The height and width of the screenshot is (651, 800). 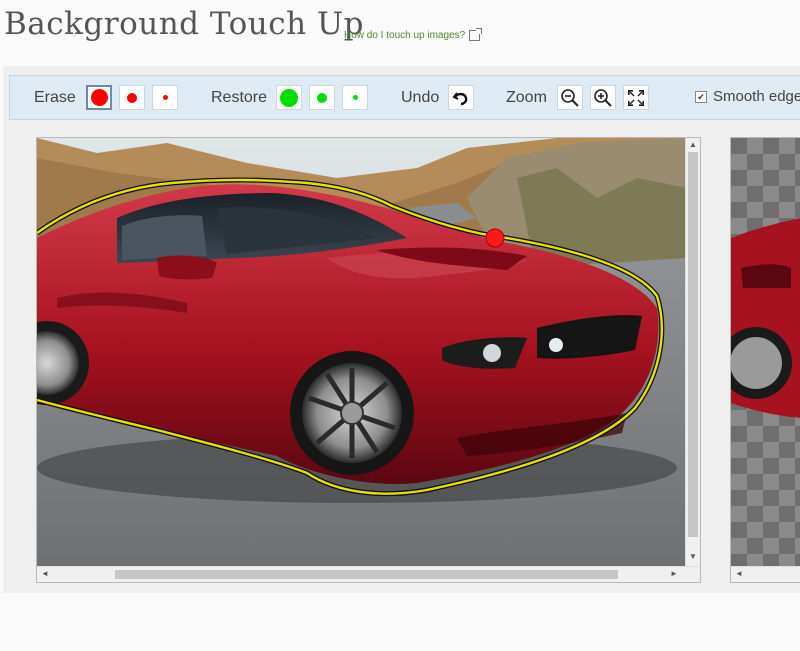 I want to click on help-link: How do I touch up images?, so click(x=413, y=34).